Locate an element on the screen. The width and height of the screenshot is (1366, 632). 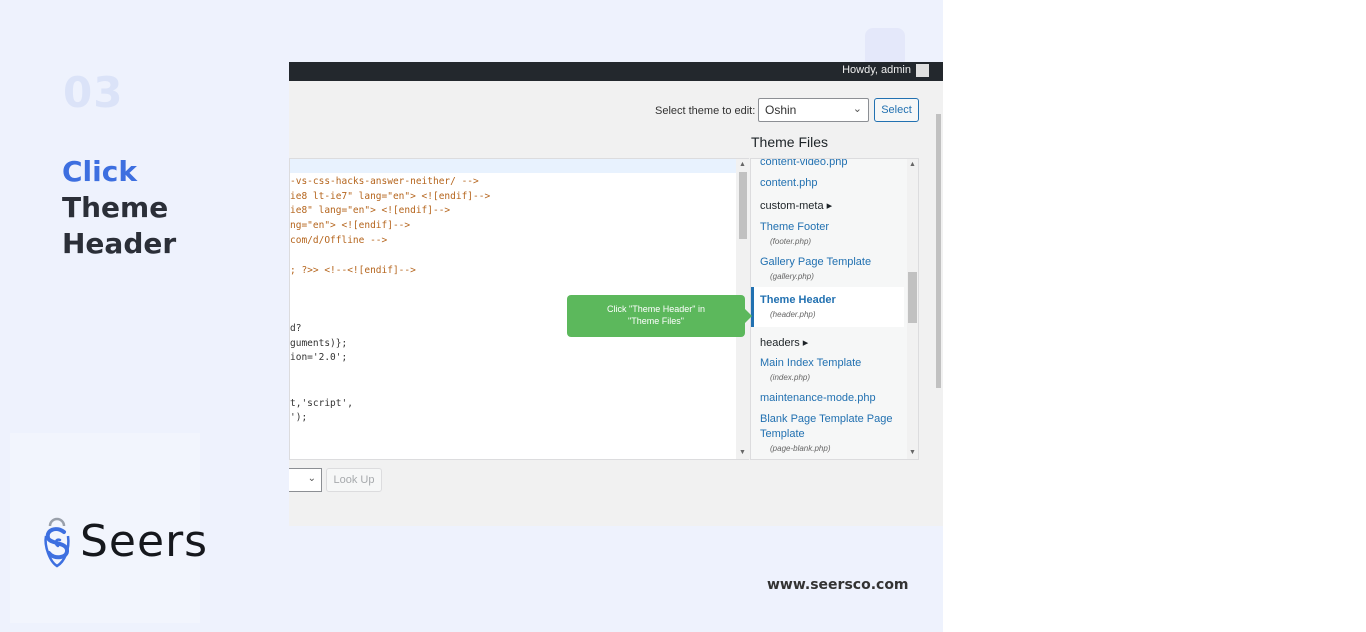
file-filename: (gallery.php) is located at coordinates (792, 276).